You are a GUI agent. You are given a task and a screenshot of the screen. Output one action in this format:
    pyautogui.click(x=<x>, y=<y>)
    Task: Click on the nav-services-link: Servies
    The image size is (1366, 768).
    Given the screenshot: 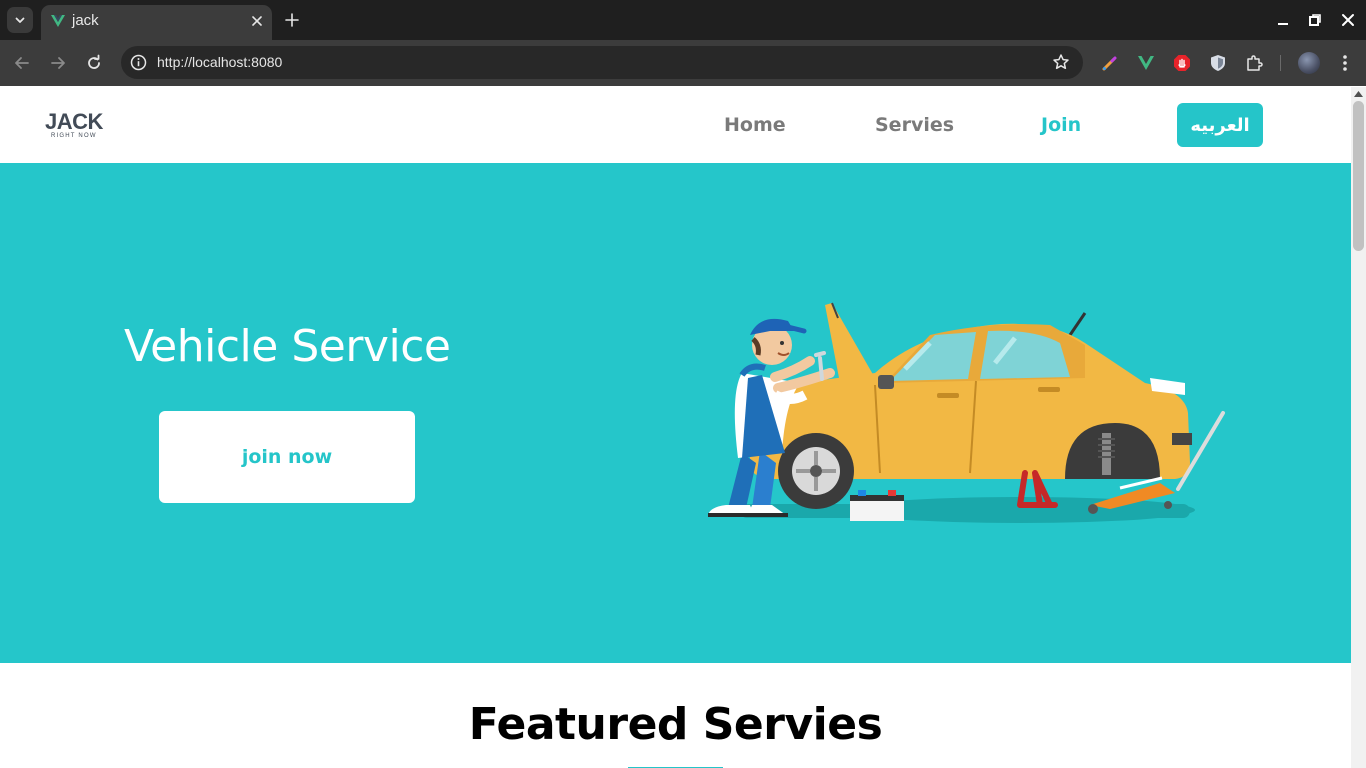 What is the action you would take?
    pyautogui.click(x=914, y=125)
    